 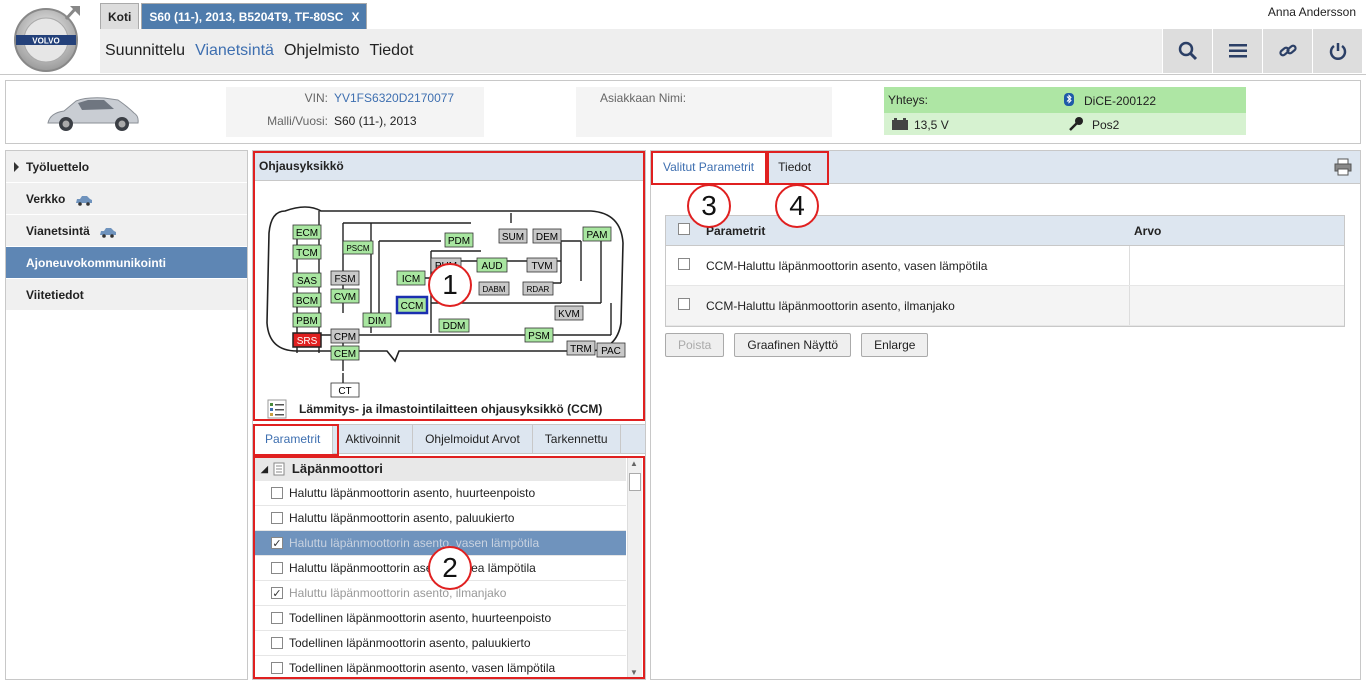 What do you see at coordinates (108, 232) in the screenshot?
I see `car-icon` at bounding box center [108, 232].